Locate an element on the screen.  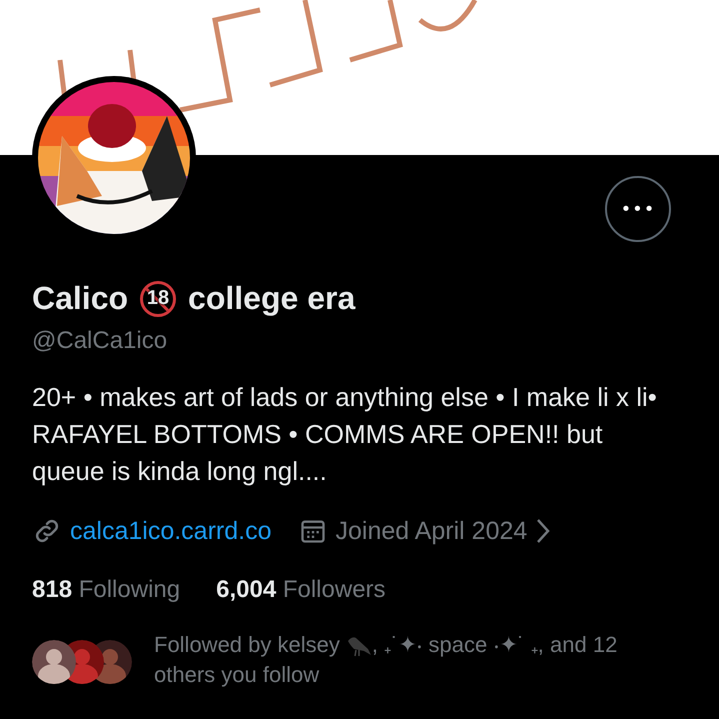
followed-by-text: , ₊˙✦‧ space ‧✦˙ ₊, and 12 is located at coordinates (495, 645).